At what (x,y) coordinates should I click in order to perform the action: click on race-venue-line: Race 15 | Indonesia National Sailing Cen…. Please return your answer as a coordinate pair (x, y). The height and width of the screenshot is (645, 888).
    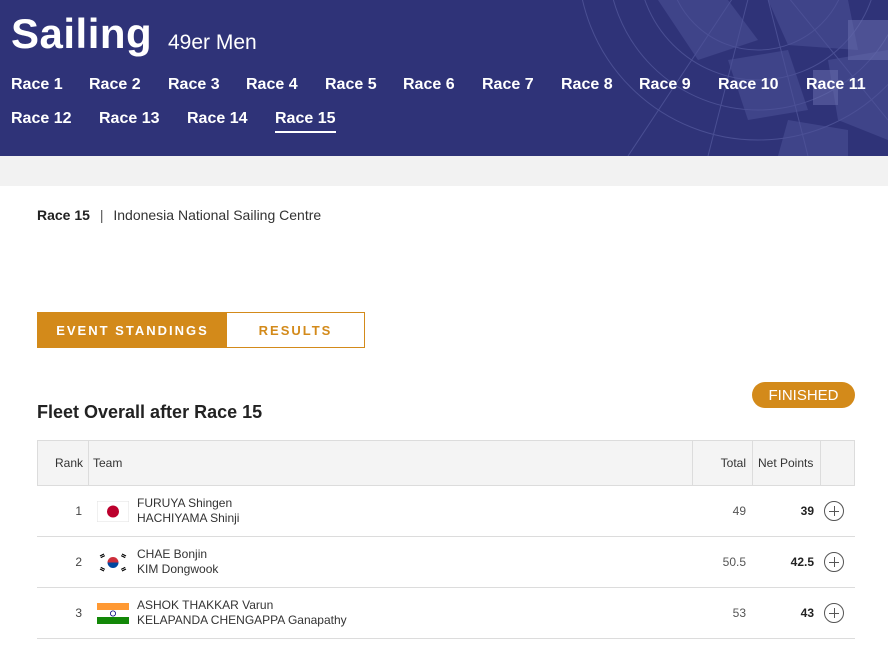
    Looking at the image, I should click on (179, 215).